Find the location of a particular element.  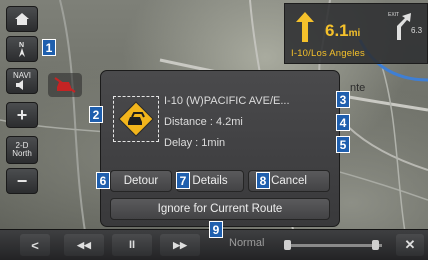

callout-9: 9 is located at coordinates (216, 229).